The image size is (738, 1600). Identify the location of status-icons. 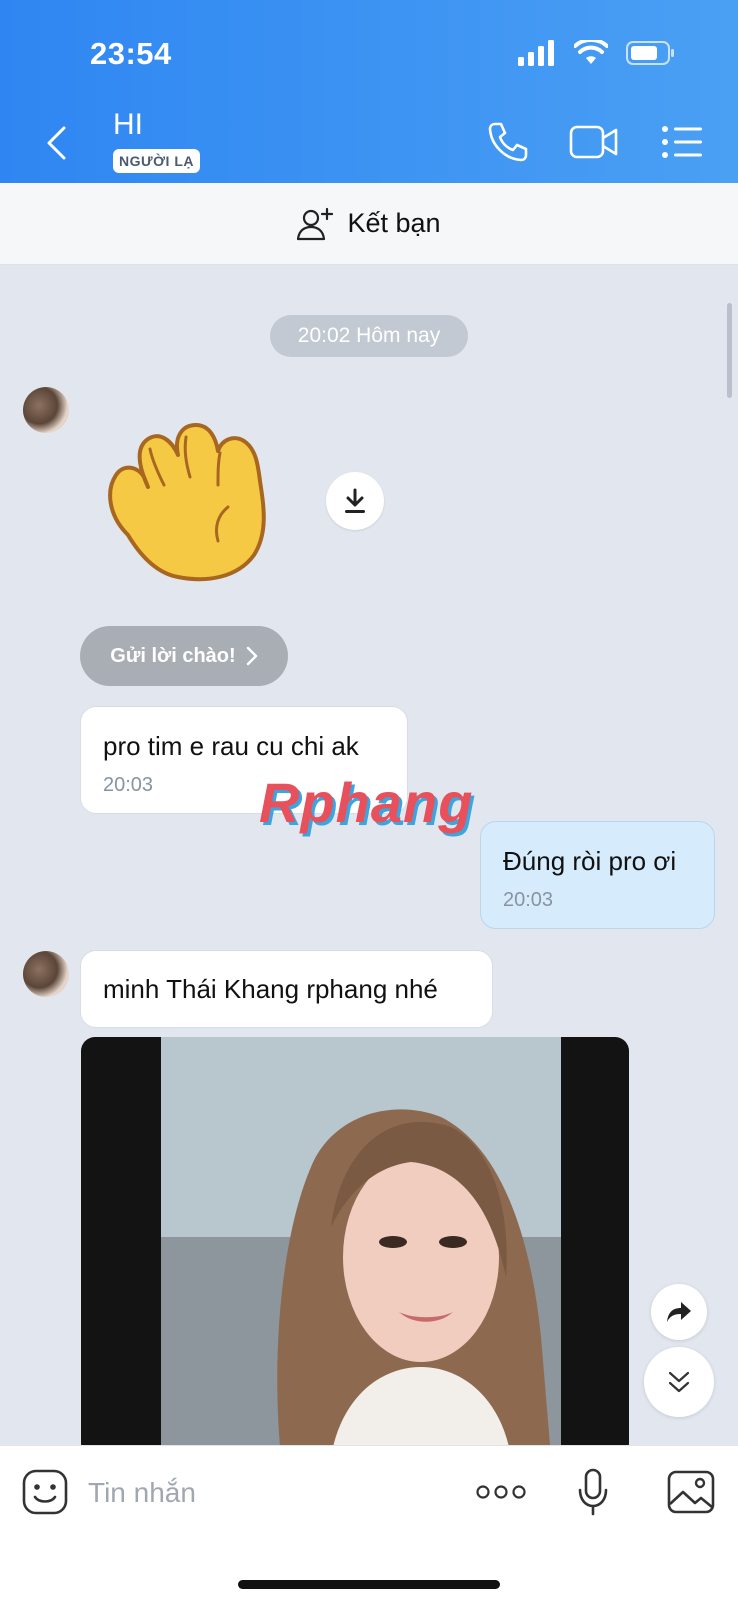
(597, 53).